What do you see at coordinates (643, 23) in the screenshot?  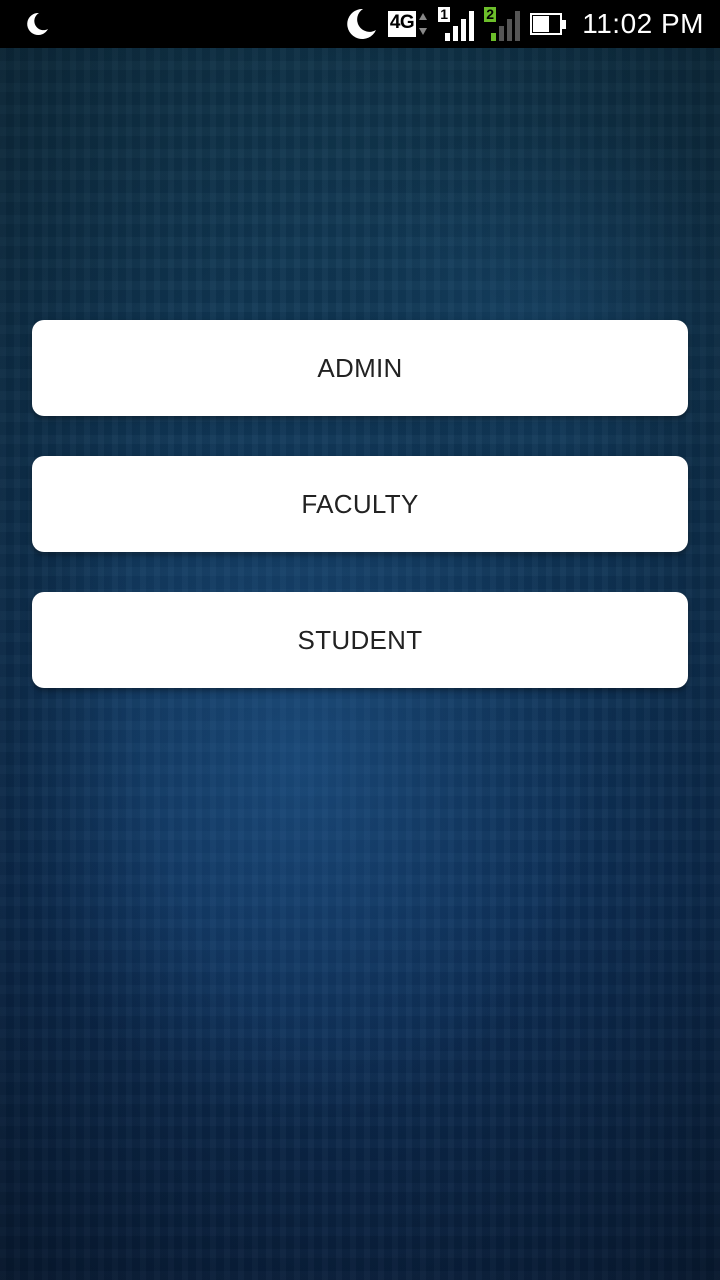 I see `status-clock: 11:02 PM` at bounding box center [643, 23].